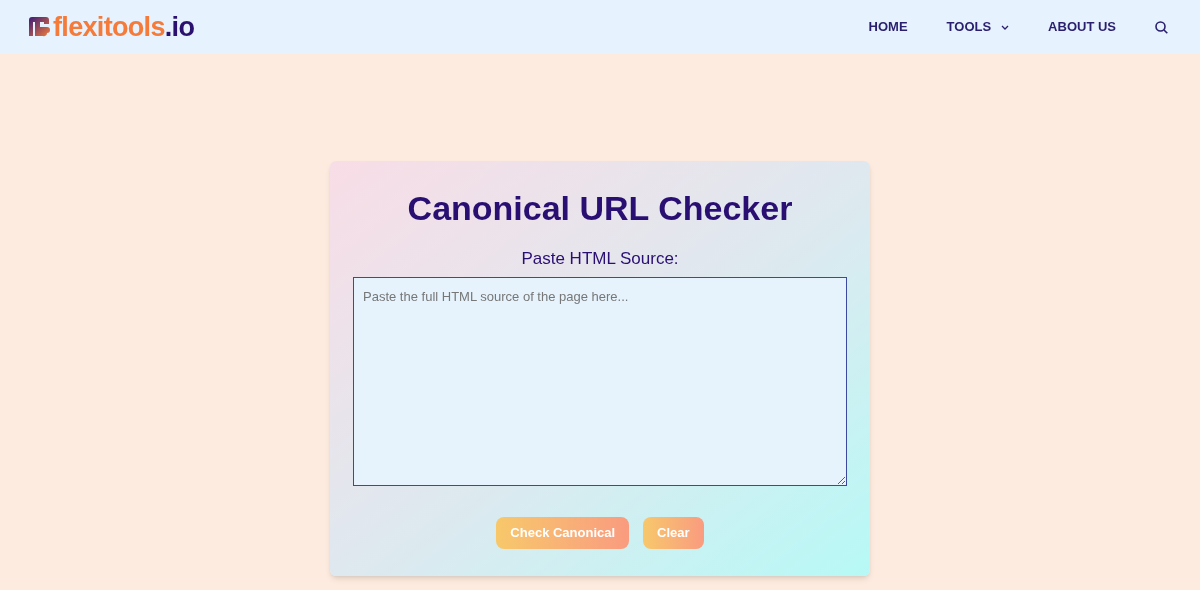 This screenshot has width=1200, height=590. What do you see at coordinates (600, 208) in the screenshot?
I see `tool-title: Canonical URL Checker` at bounding box center [600, 208].